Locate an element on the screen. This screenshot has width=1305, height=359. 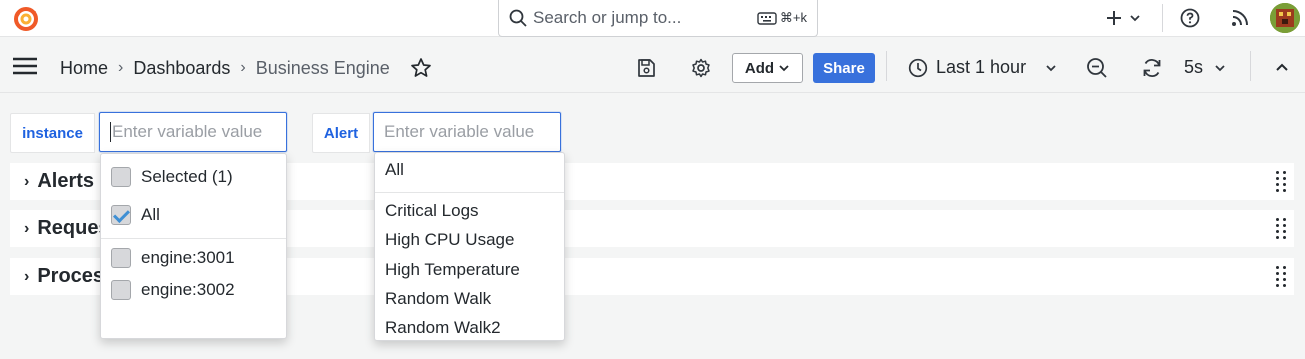
add-button-label: Add is located at coordinates (759, 68).